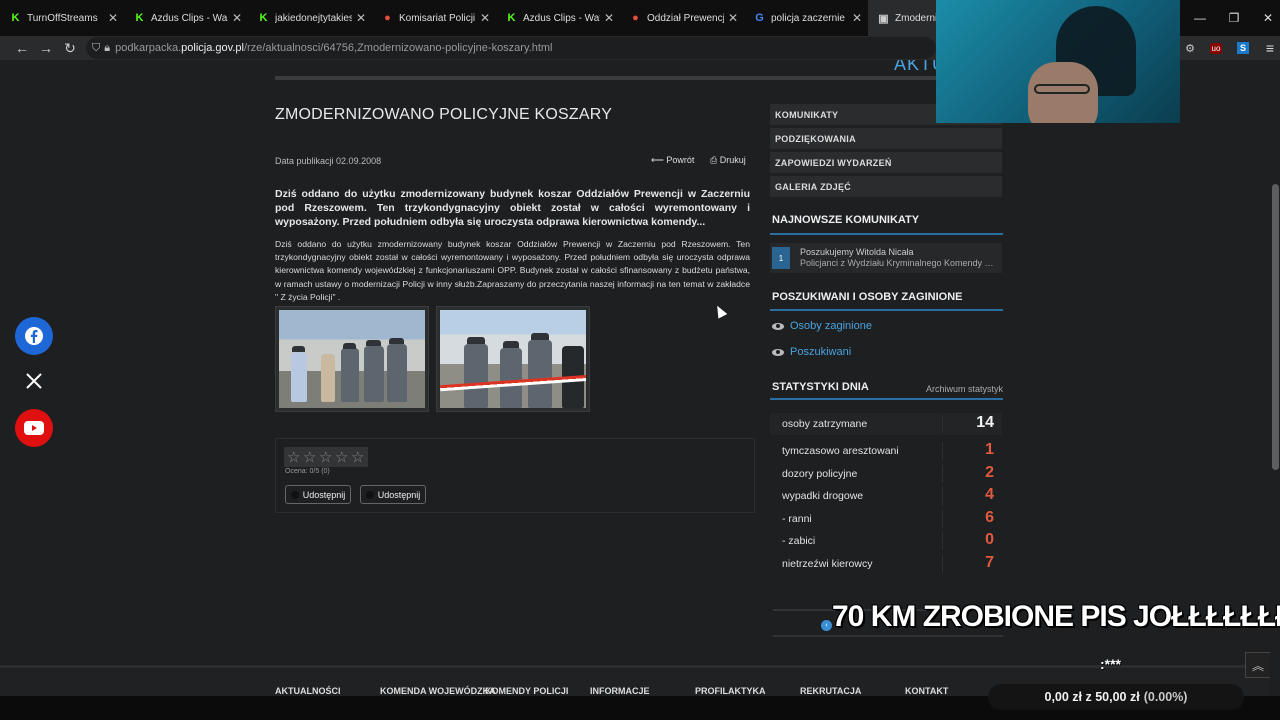  Describe the element at coordinates (107, 47) in the screenshot. I see `lock-icon: 🔒︎` at that location.